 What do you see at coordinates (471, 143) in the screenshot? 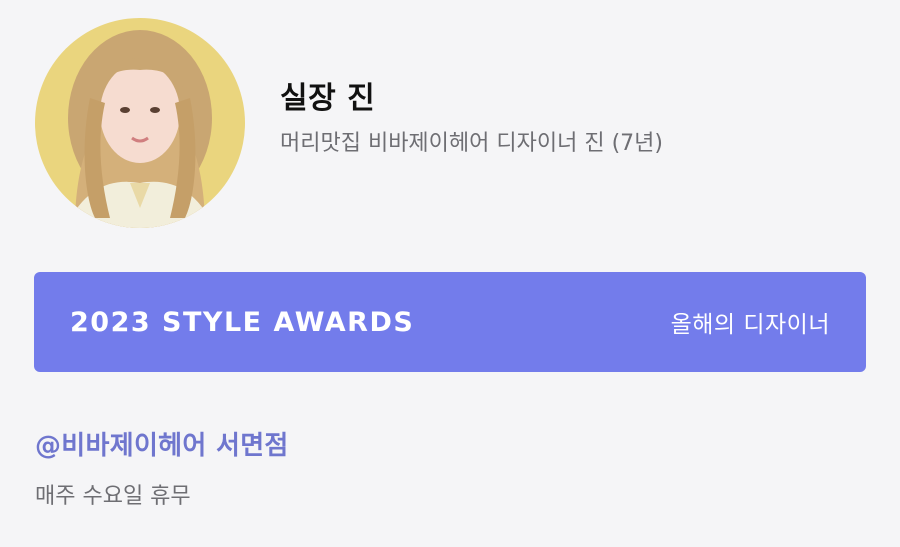
I see `designer-subtitle: 머리맛집 비바제이헤어 디자이너 진 (7년)` at bounding box center [471, 143].